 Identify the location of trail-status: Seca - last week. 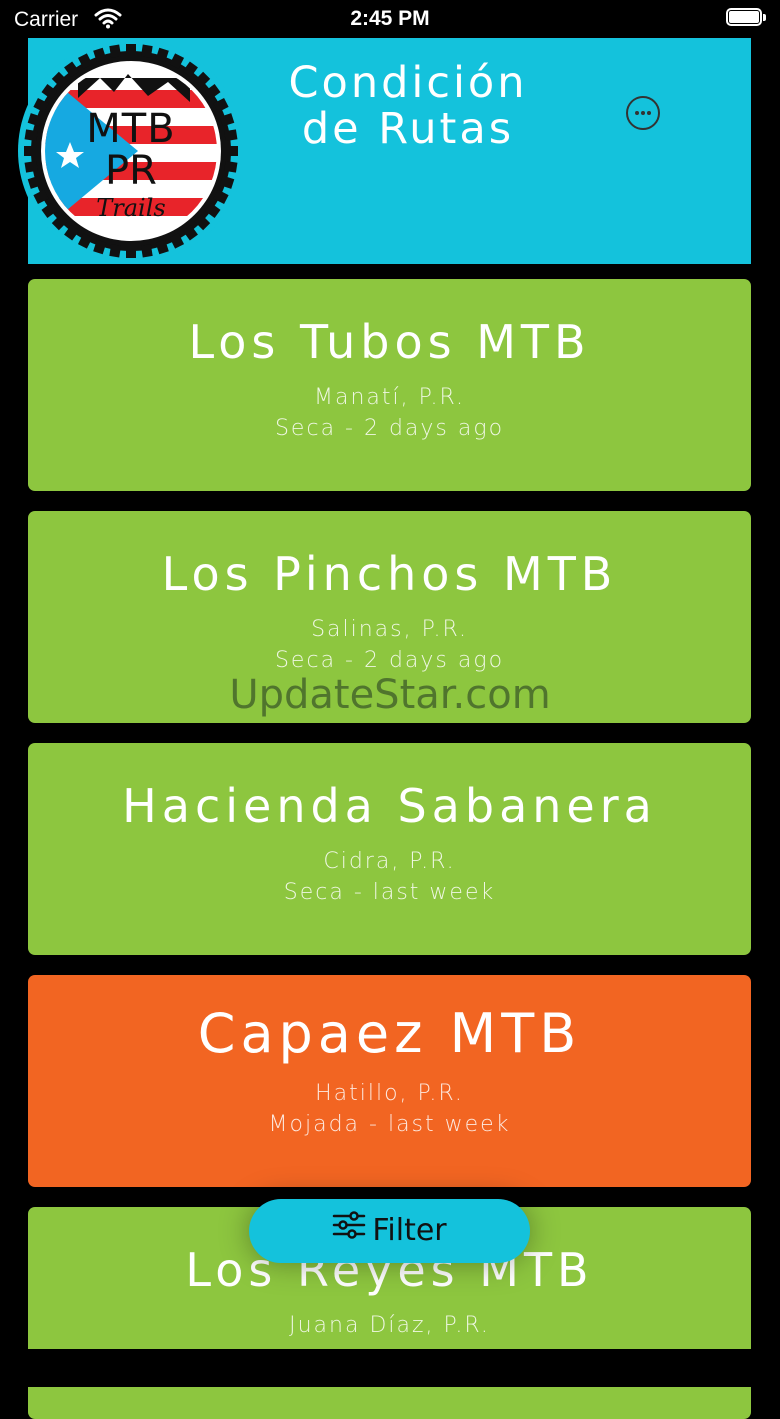
(389, 892).